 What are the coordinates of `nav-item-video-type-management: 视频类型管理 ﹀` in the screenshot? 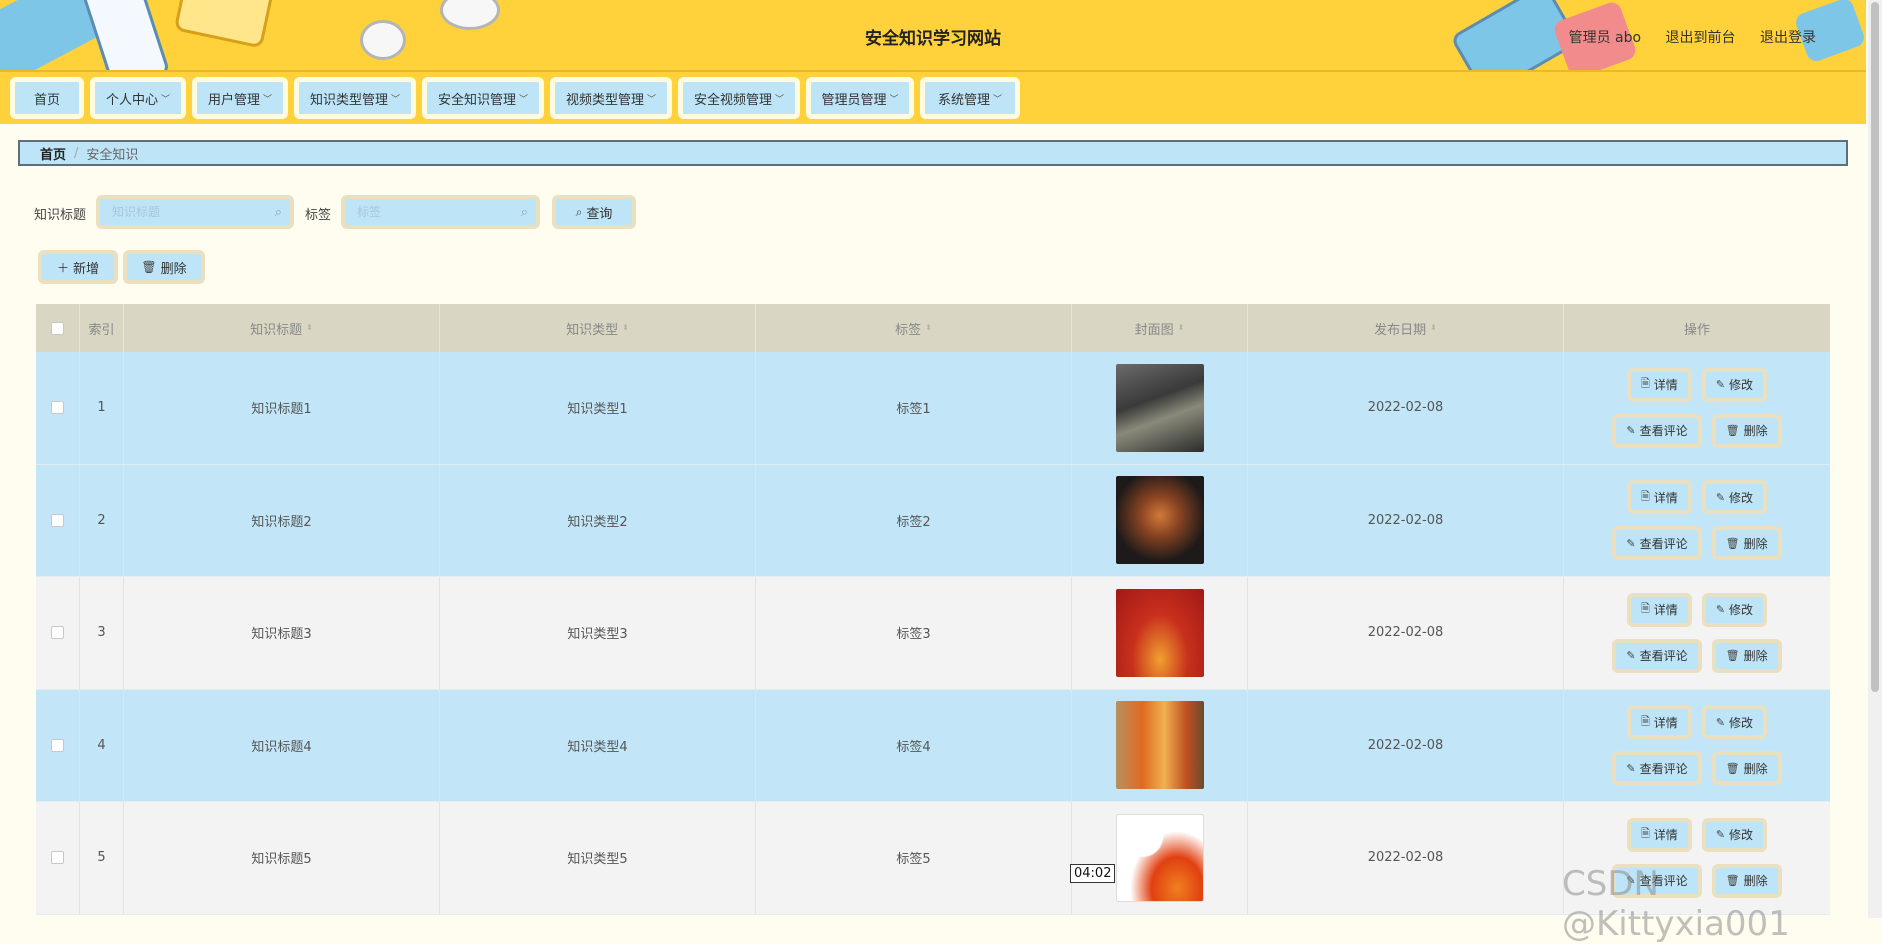 It's located at (611, 98).